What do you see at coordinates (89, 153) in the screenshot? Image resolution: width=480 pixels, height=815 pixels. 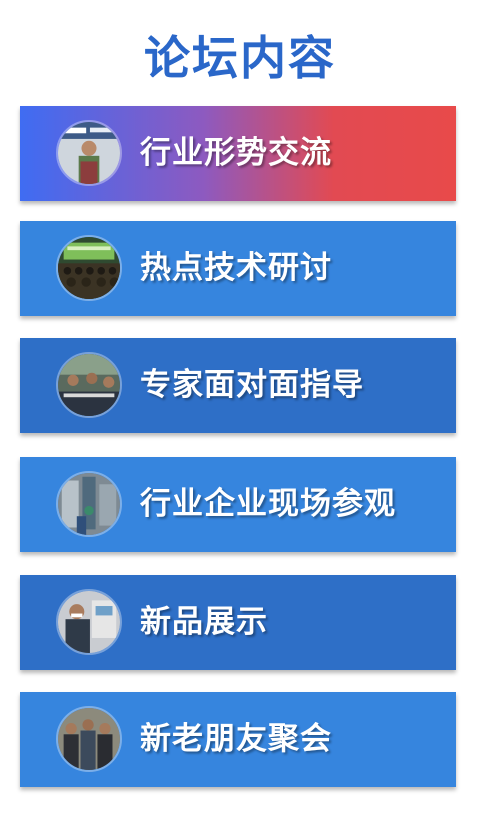 I see `speaker-at-podium-photo` at bounding box center [89, 153].